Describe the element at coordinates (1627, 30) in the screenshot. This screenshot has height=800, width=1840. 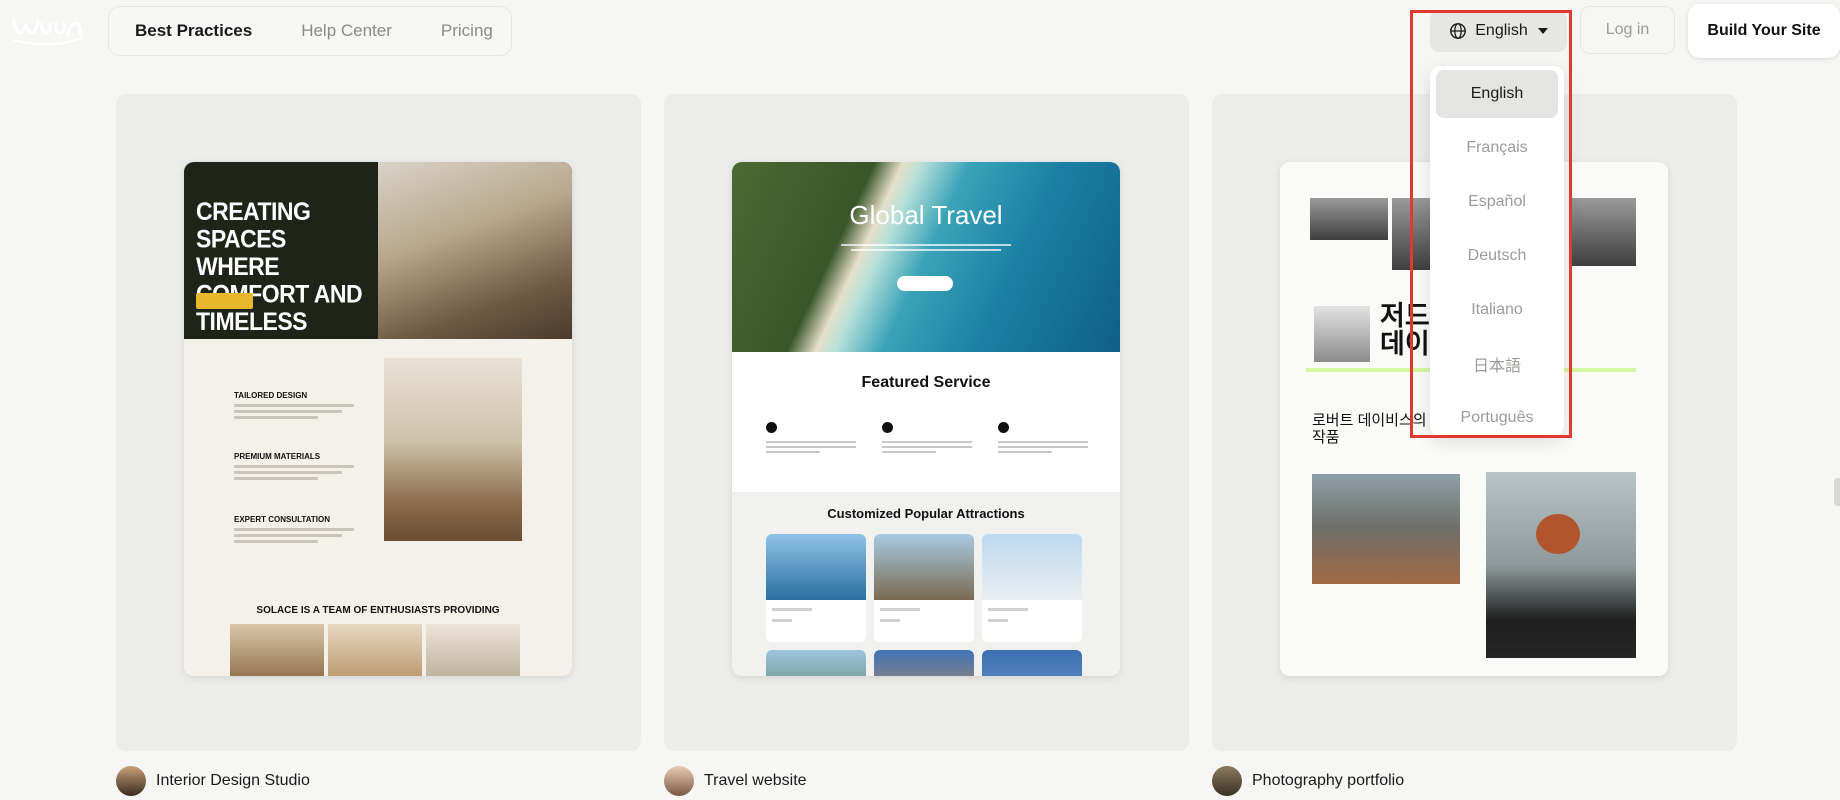
I see `login-button: Log in` at that location.